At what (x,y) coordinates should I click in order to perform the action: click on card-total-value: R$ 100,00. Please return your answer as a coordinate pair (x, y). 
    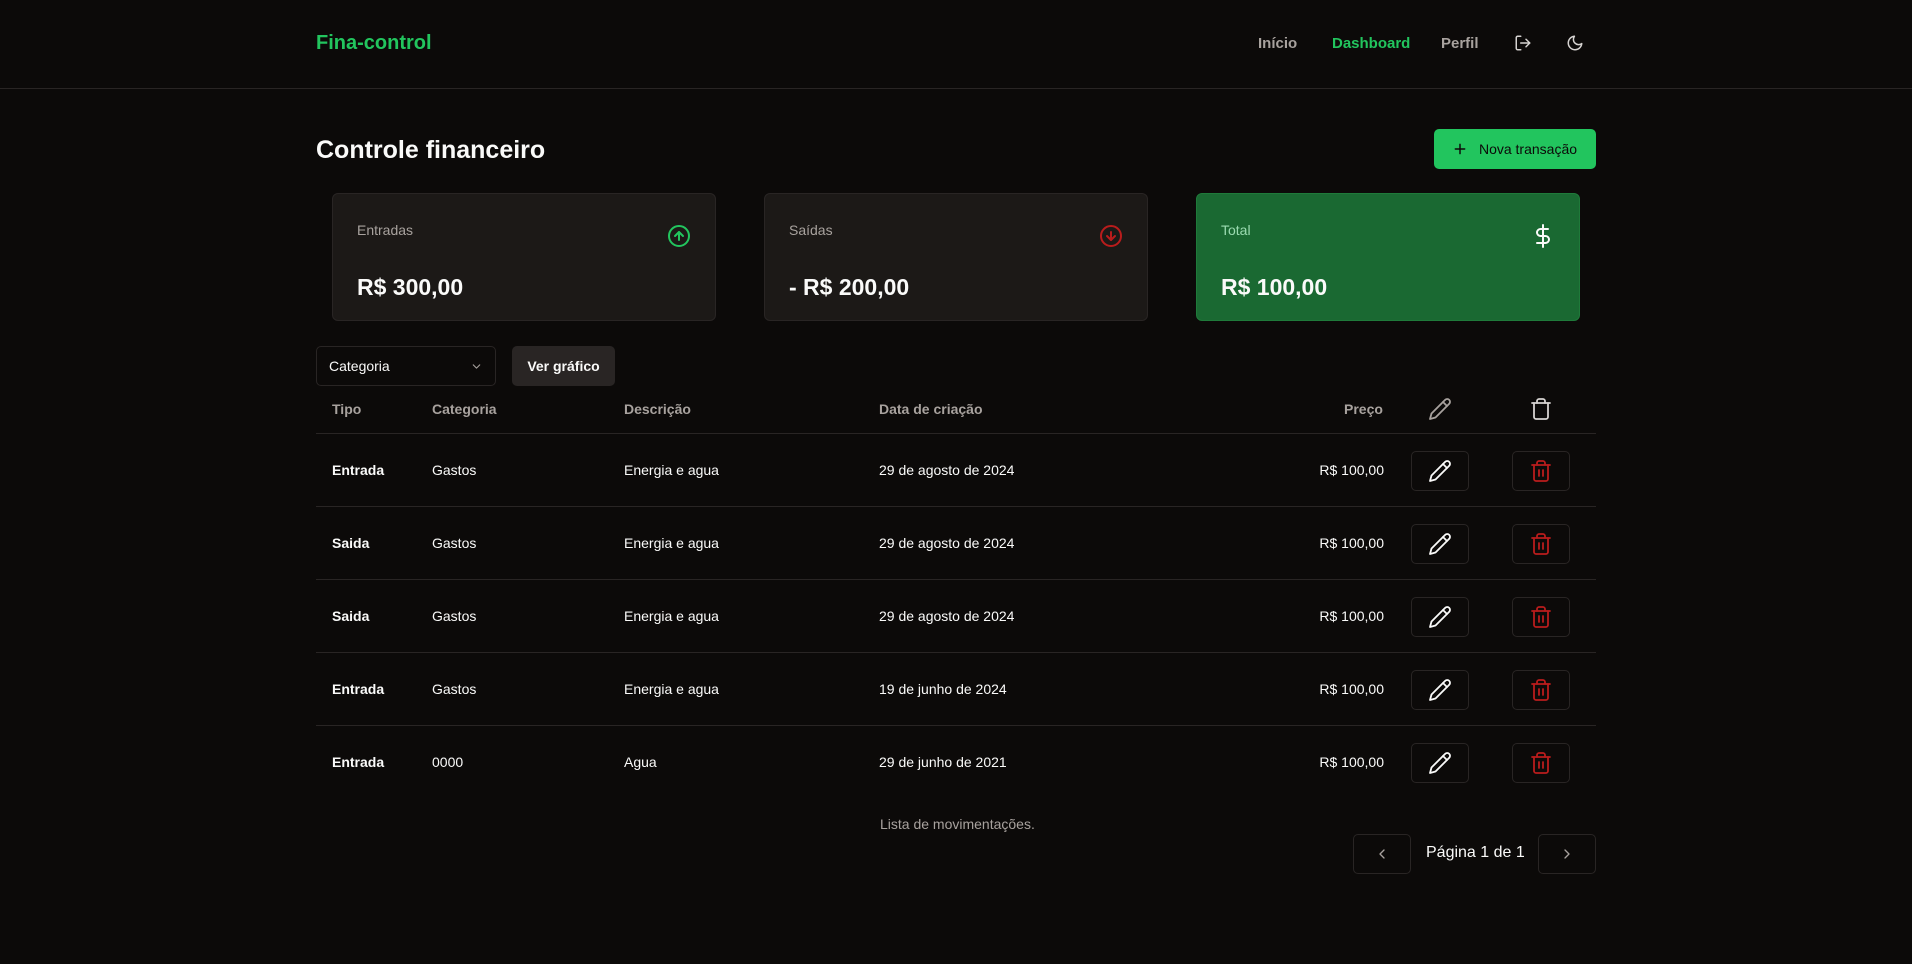
    Looking at the image, I should click on (1274, 287).